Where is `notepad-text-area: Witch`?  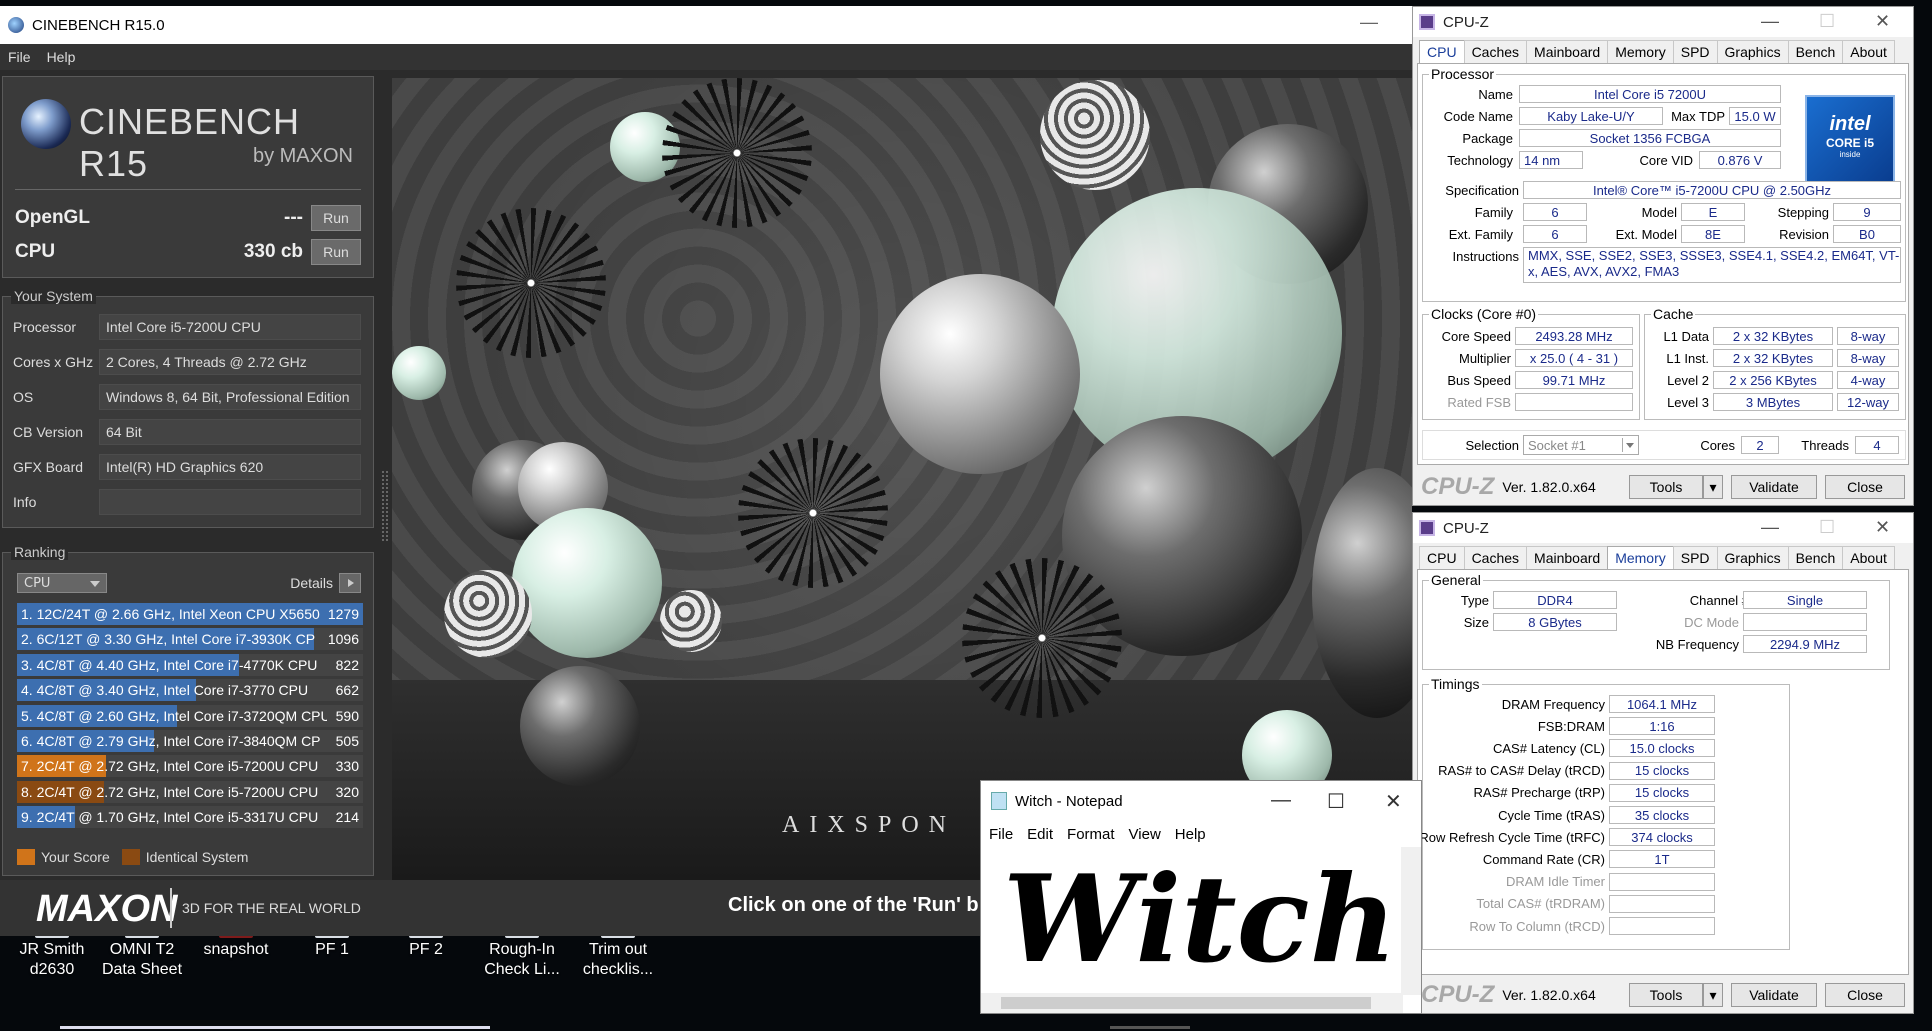
notepad-text-area: Witch is located at coordinates (1192, 921).